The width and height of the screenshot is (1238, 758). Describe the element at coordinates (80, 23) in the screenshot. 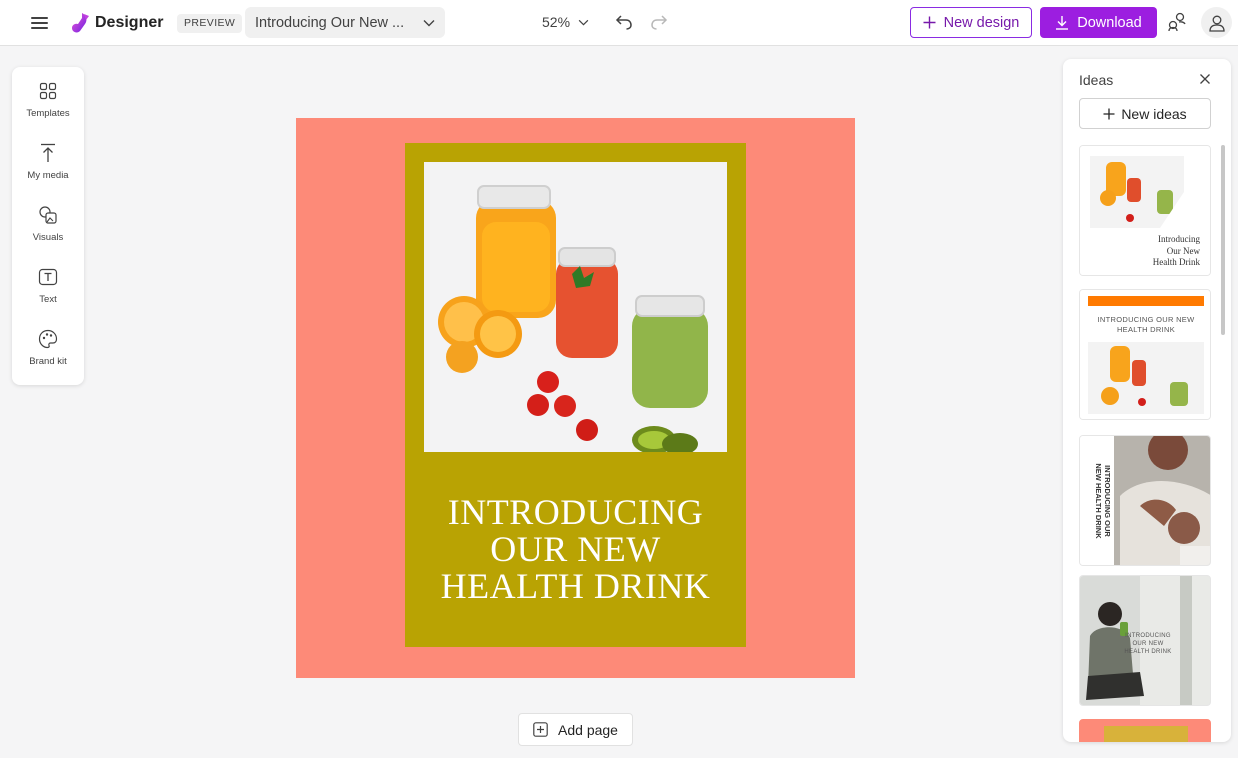

I see `designer-logo-icon` at that location.